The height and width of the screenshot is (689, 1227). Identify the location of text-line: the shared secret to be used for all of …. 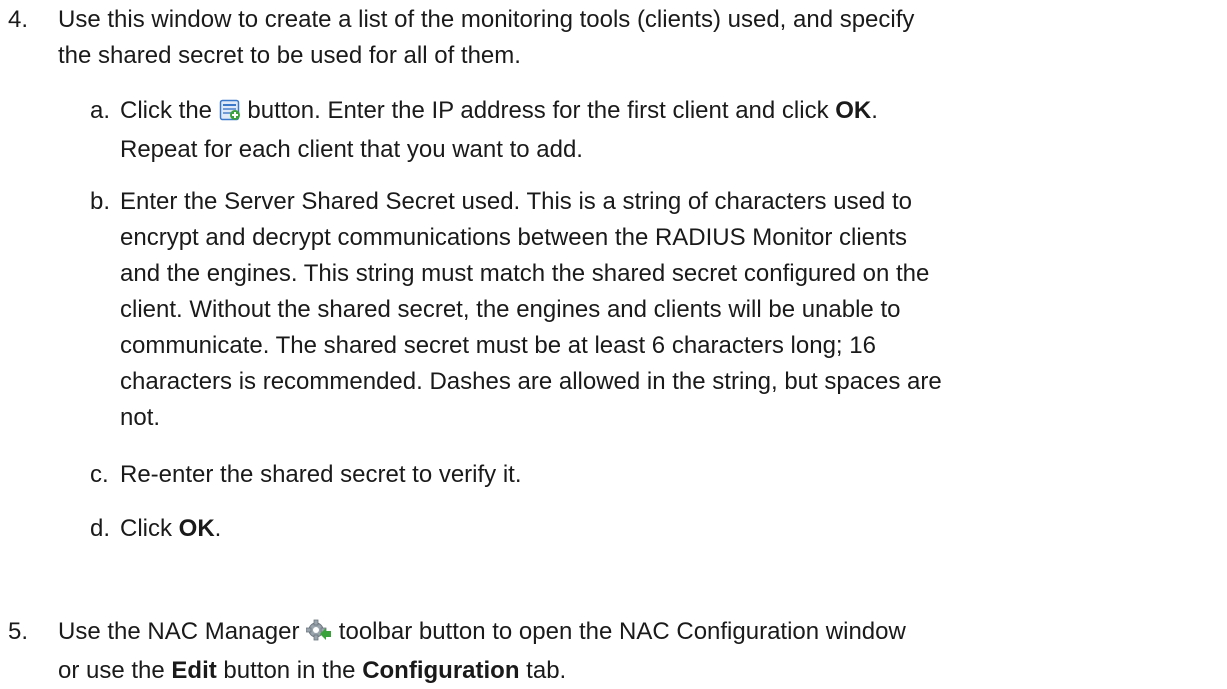
(289, 55).